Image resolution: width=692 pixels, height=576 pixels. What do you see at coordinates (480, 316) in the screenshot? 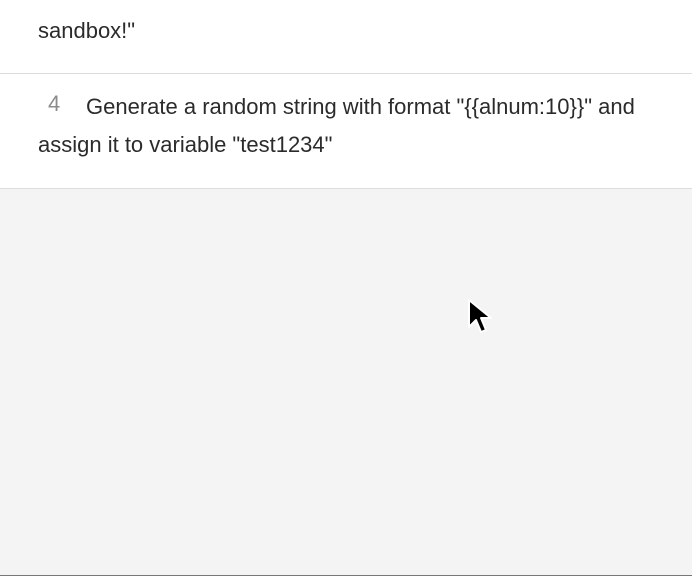
I see `mouse-pointer-icon` at bounding box center [480, 316].